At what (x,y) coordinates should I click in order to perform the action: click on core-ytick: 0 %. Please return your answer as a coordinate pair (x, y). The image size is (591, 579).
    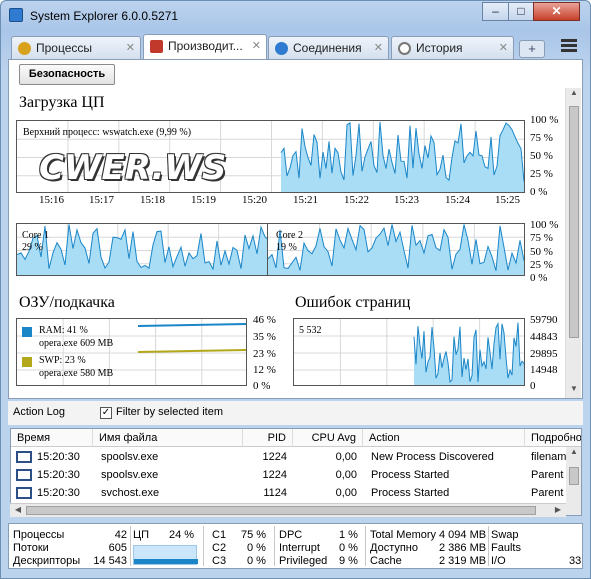
    Looking at the image, I should click on (539, 278).